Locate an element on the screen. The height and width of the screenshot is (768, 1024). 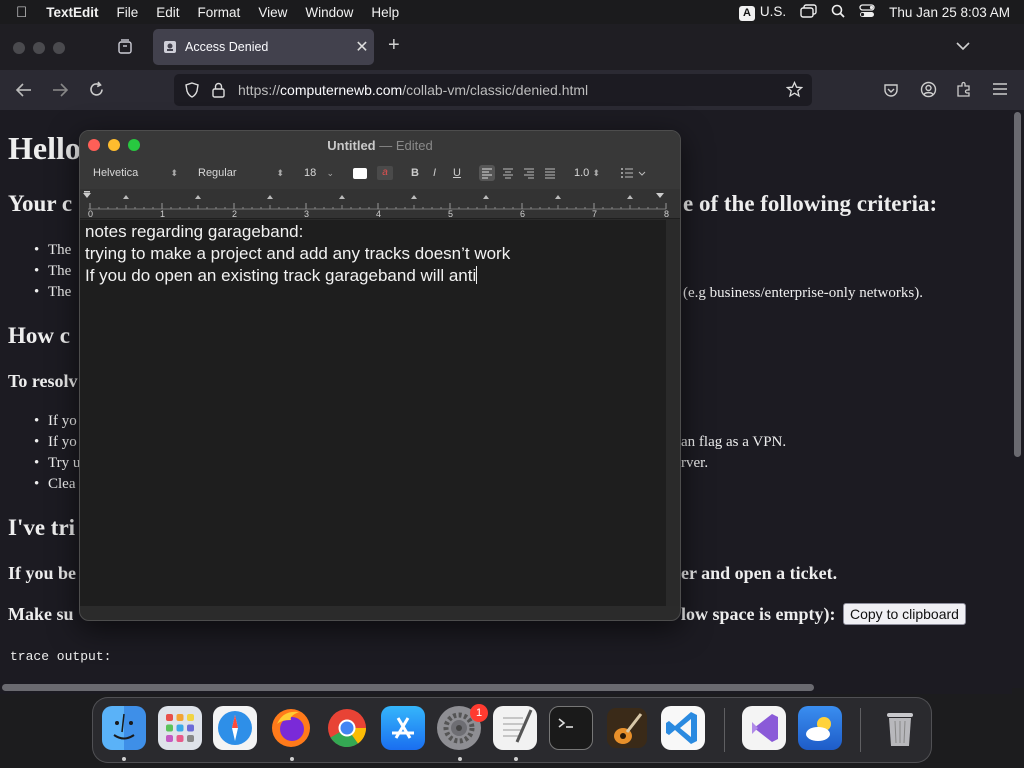
textedit-ruler: 0 1 2 3 4 5 6 7 8 is located at coordinates (380, 204).